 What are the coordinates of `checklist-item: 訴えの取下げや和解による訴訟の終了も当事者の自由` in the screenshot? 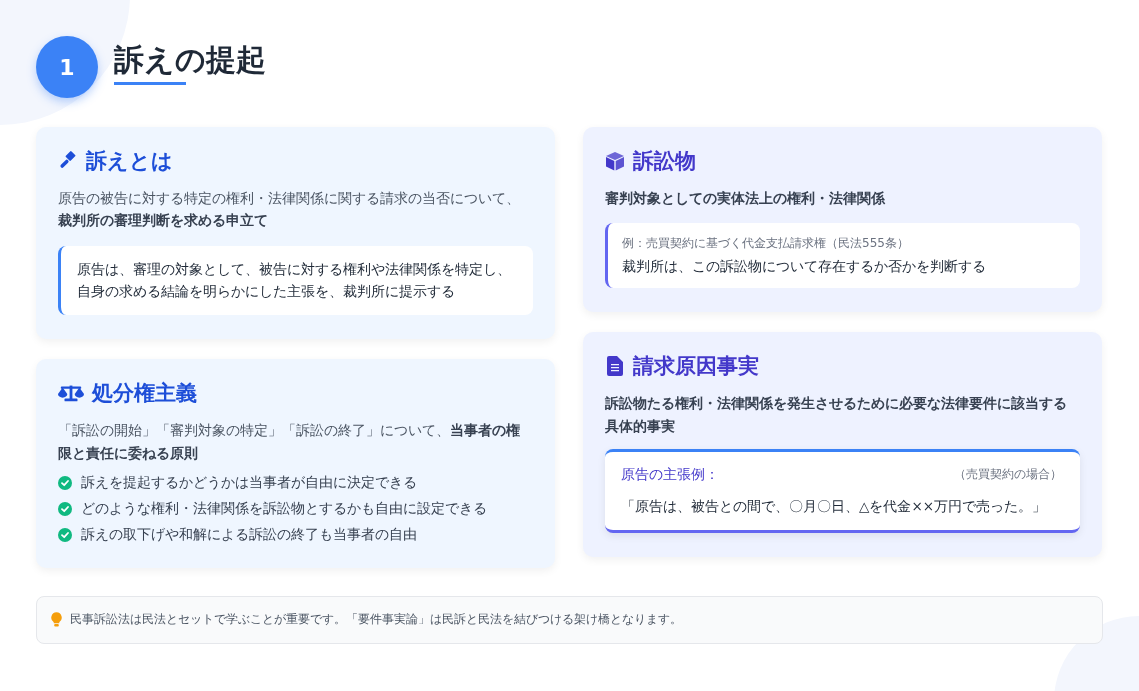 It's located at (249, 534).